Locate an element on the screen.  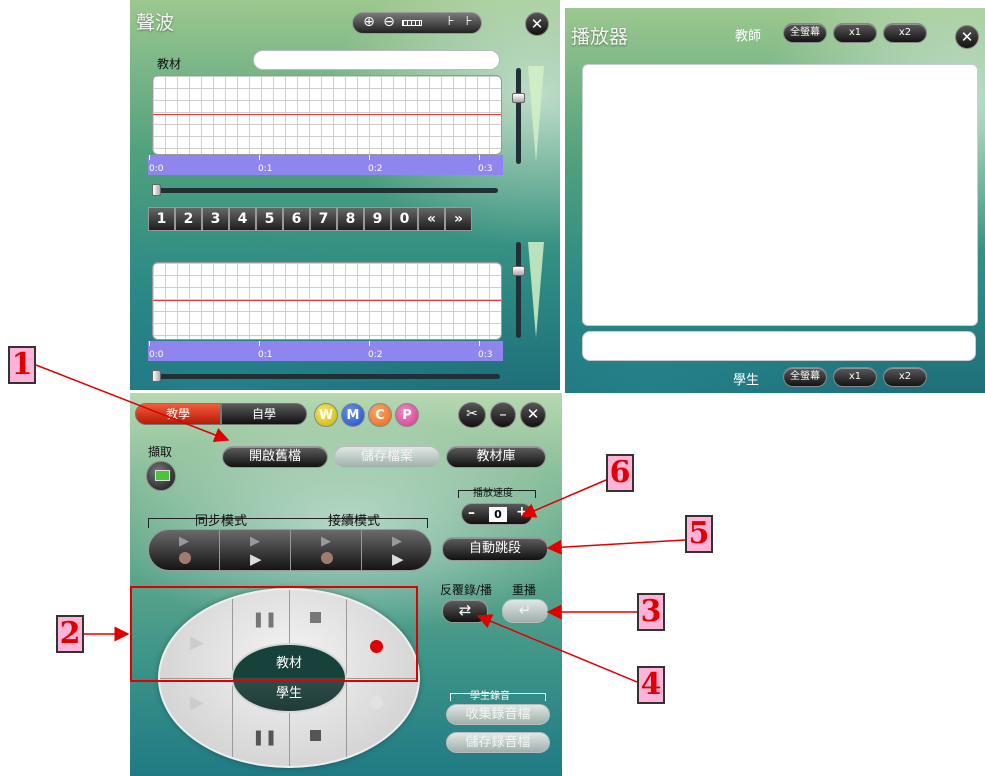
student-waveform is located at coordinates (327, 301).